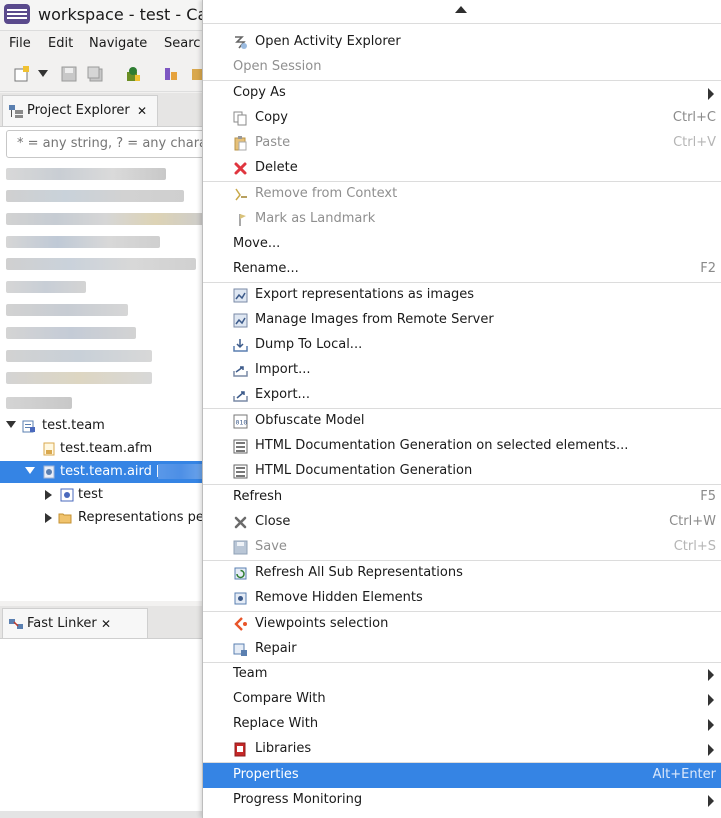 This screenshot has height=818, width=721. I want to click on tree-item-test-team-aird: test.team.aird [, so click(105, 472).